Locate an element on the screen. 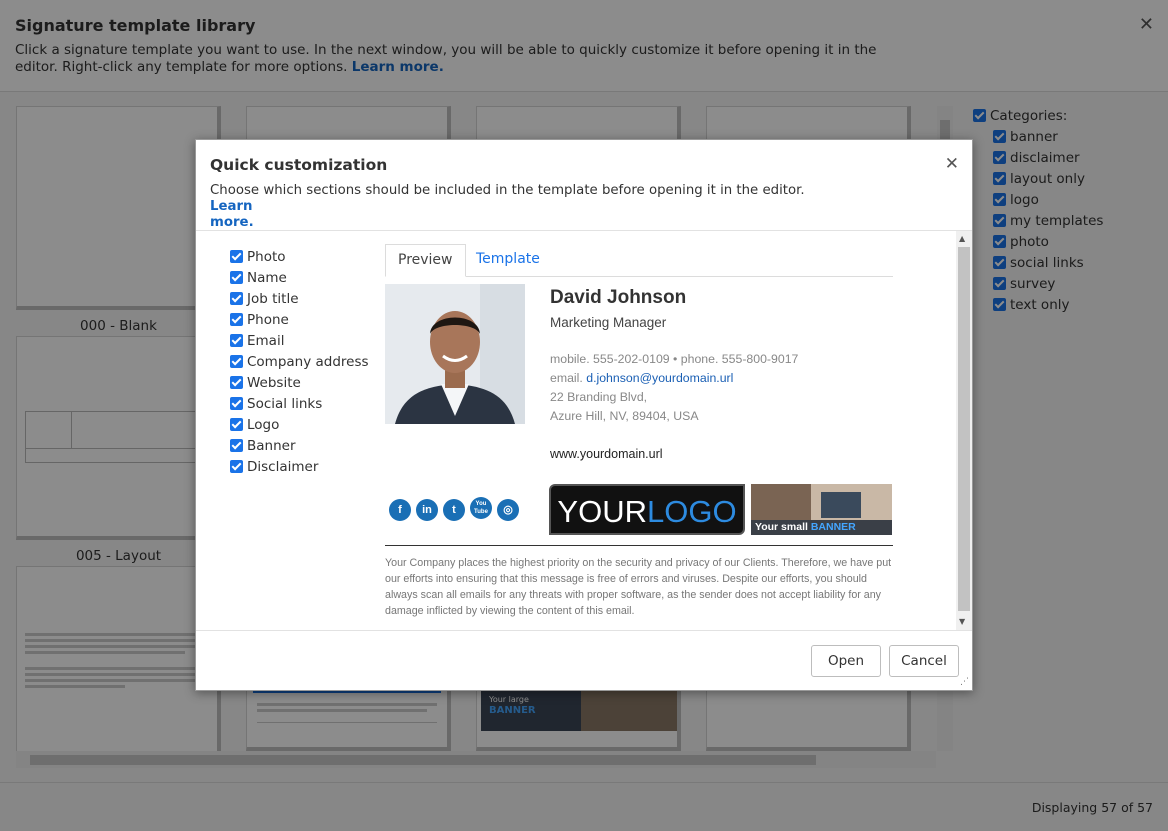 Image resolution: width=1168 pixels, height=831 pixels. section-company-address: Company address is located at coordinates (299, 362).